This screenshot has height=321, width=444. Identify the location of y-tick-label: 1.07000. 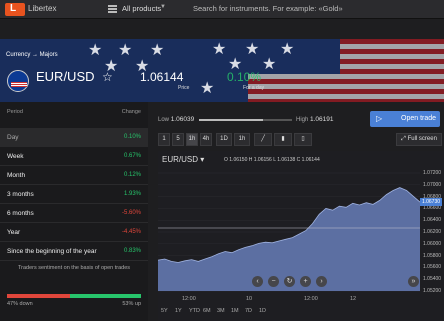
(432, 184).